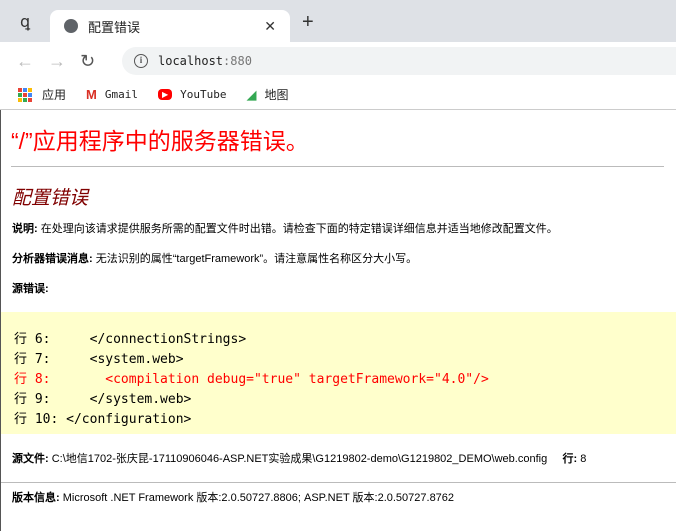 The height and width of the screenshot is (531, 676). Describe the element at coordinates (338, 95) in the screenshot. I see `bookmarks-bar: 应用 M Gmail ▶ YouTube ◢ 地图` at that location.